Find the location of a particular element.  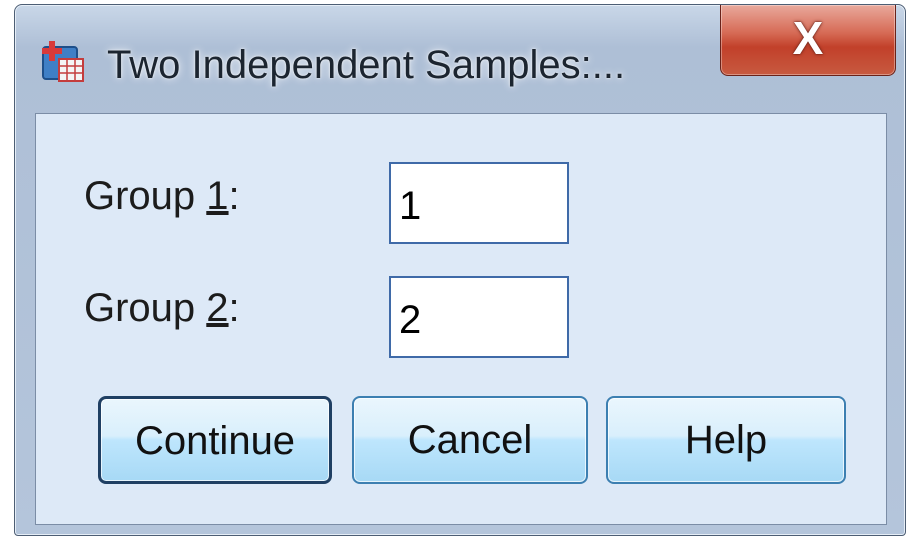

group-2-label-prefix: Group is located at coordinates (145, 308).